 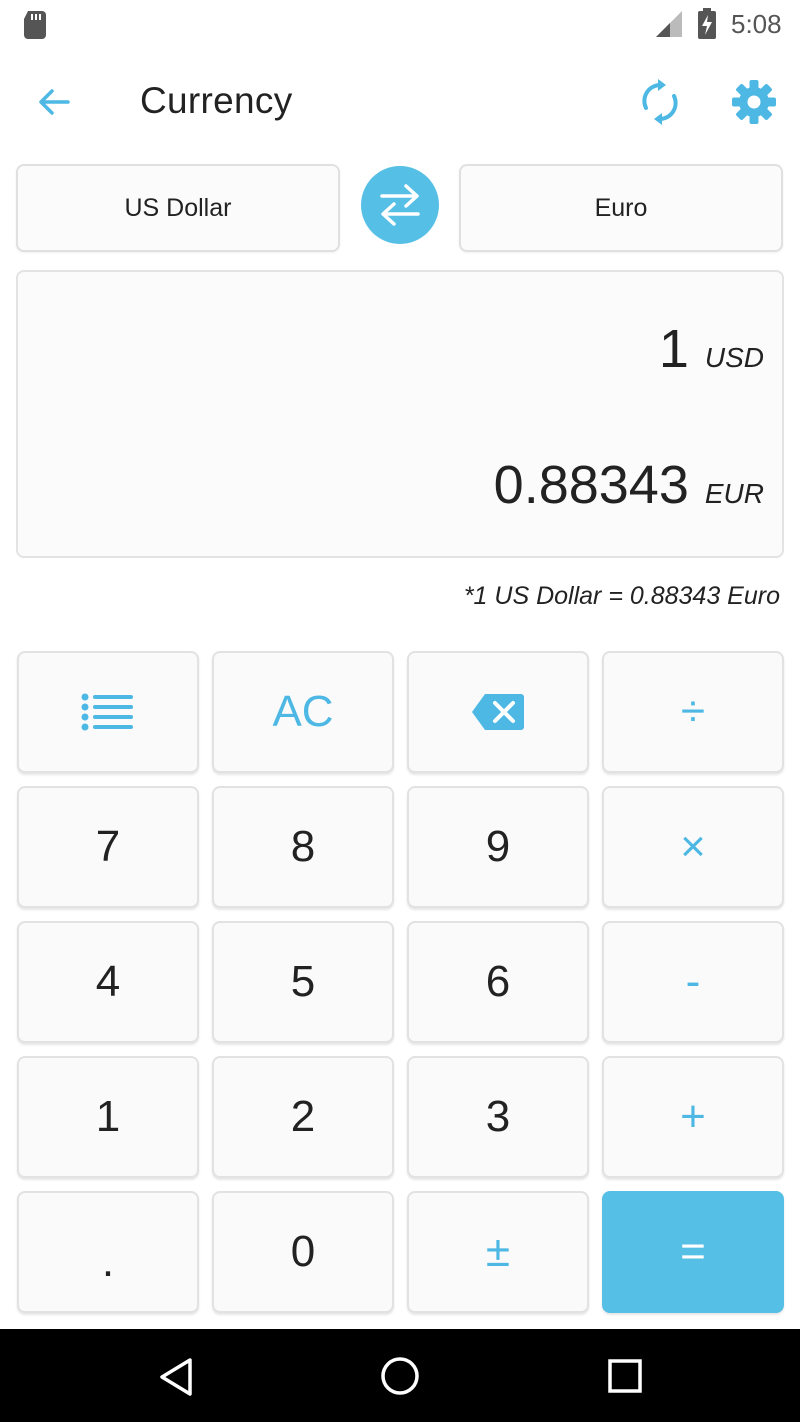 I want to click on from-currency-label: US Dollar, so click(x=178, y=207).